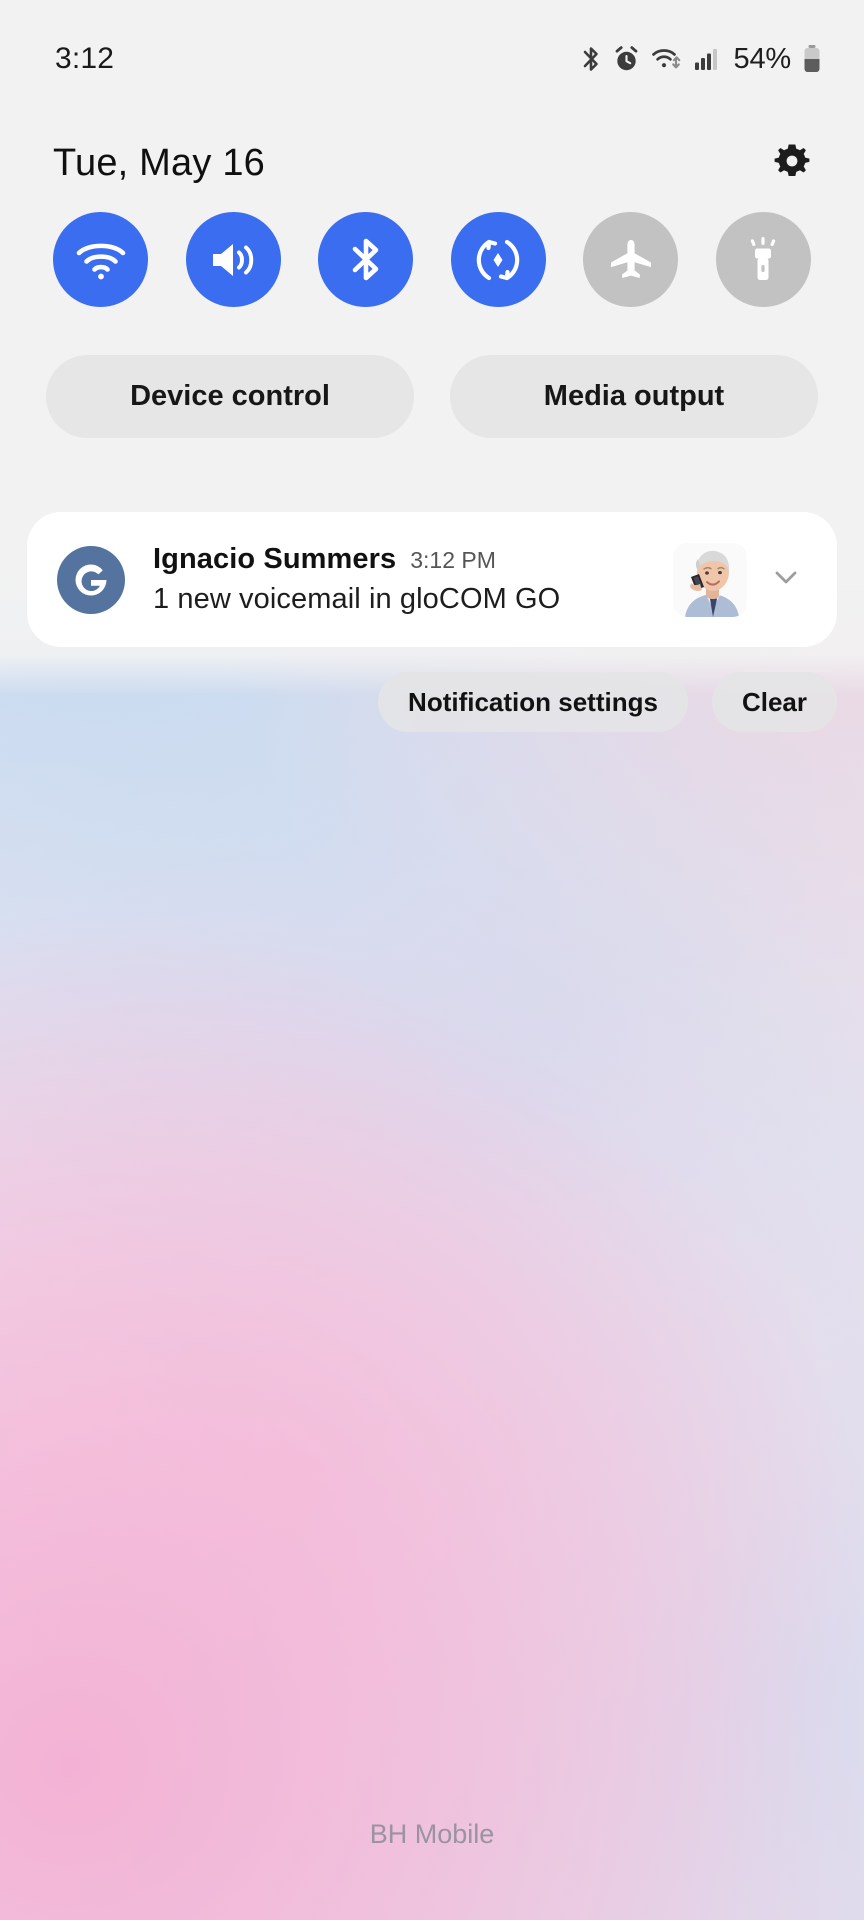  I want to click on auto-rotate-icon, so click(498, 260).